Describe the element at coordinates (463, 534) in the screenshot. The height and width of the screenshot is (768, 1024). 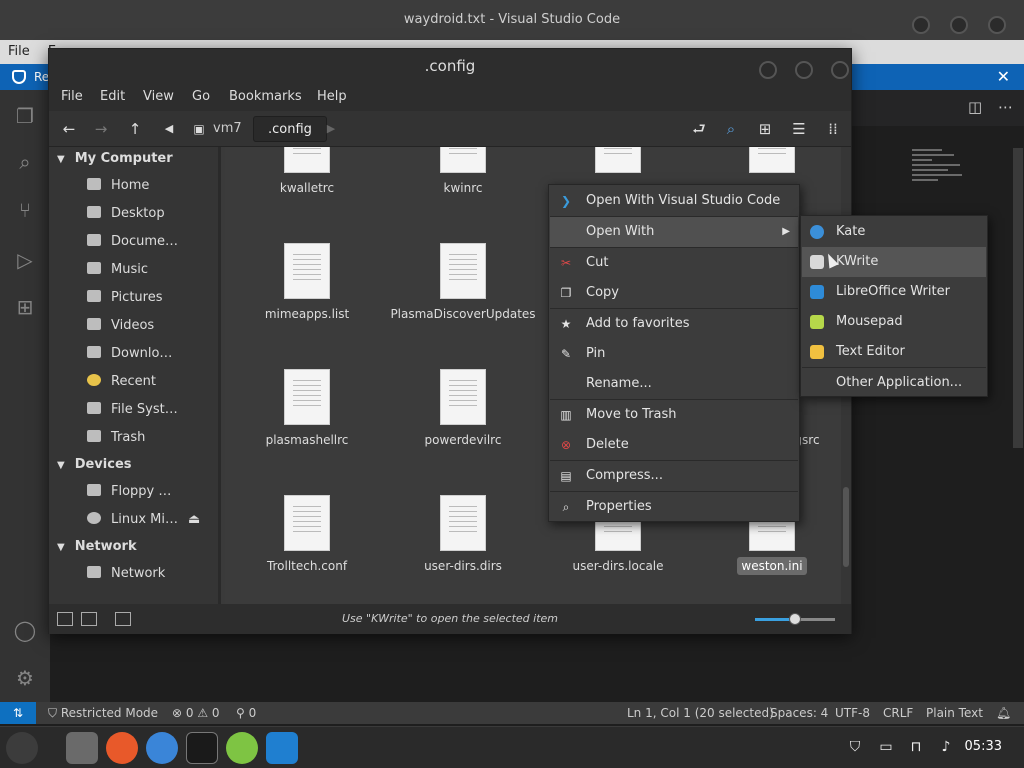
I see `file-item: user-dirs.dirs` at that location.